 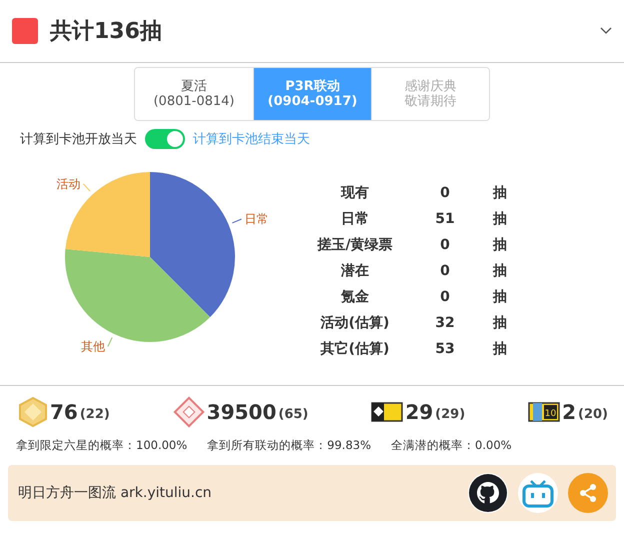 What do you see at coordinates (289, 445) in the screenshot?
I see `probability-text: 拿到所有联动的概率：99.83%` at bounding box center [289, 445].